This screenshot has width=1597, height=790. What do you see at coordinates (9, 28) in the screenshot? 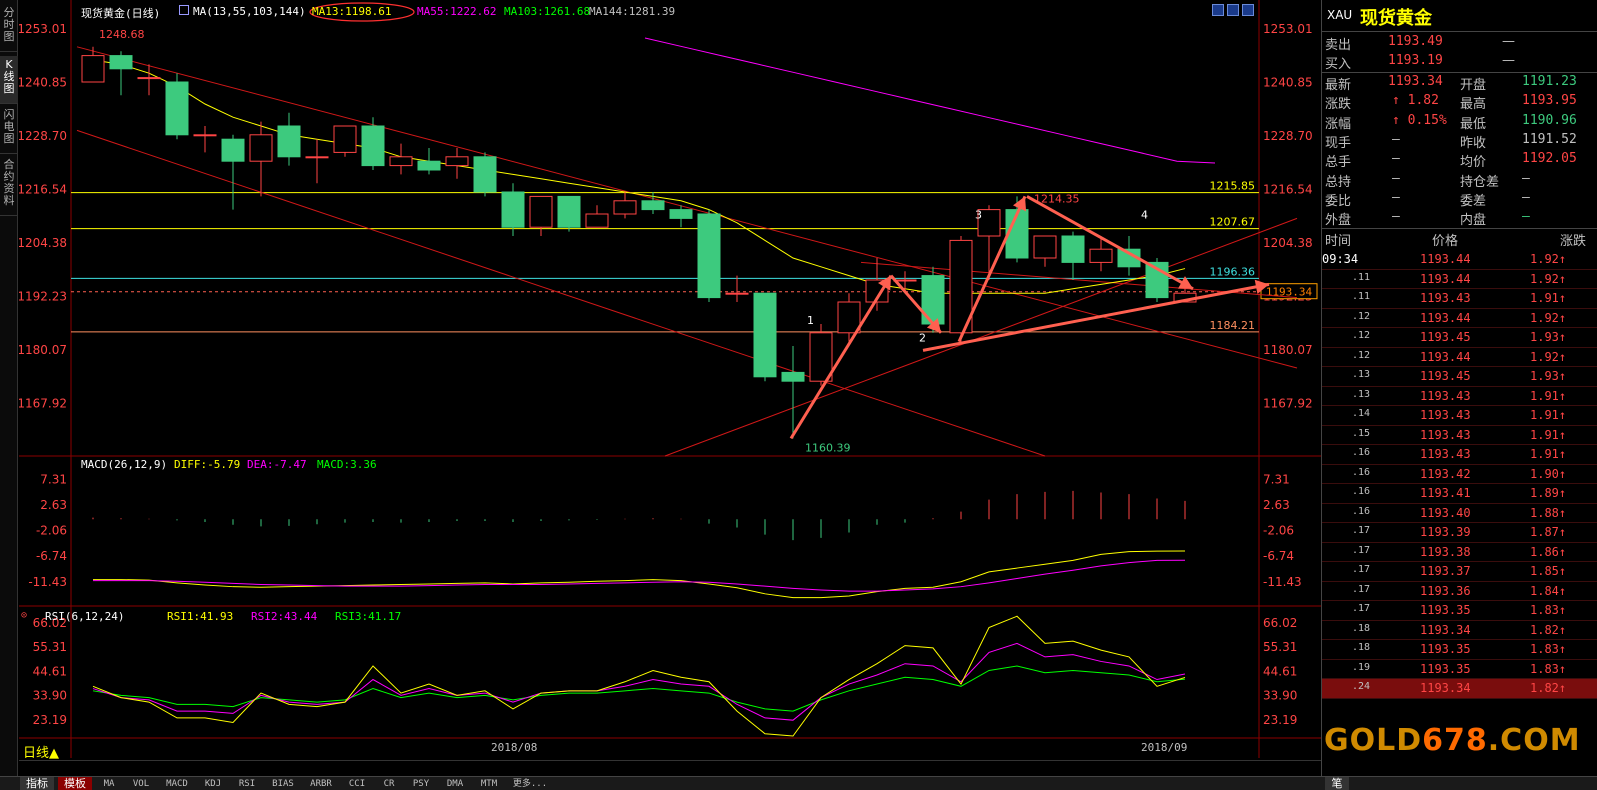
I see `side-tab-time-share: 分时图` at bounding box center [9, 28].